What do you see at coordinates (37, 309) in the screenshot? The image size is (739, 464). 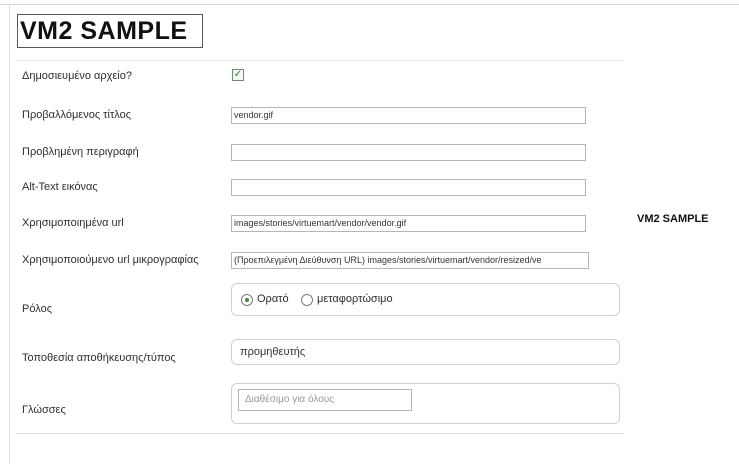 I see `role-label: Ρόλος` at bounding box center [37, 309].